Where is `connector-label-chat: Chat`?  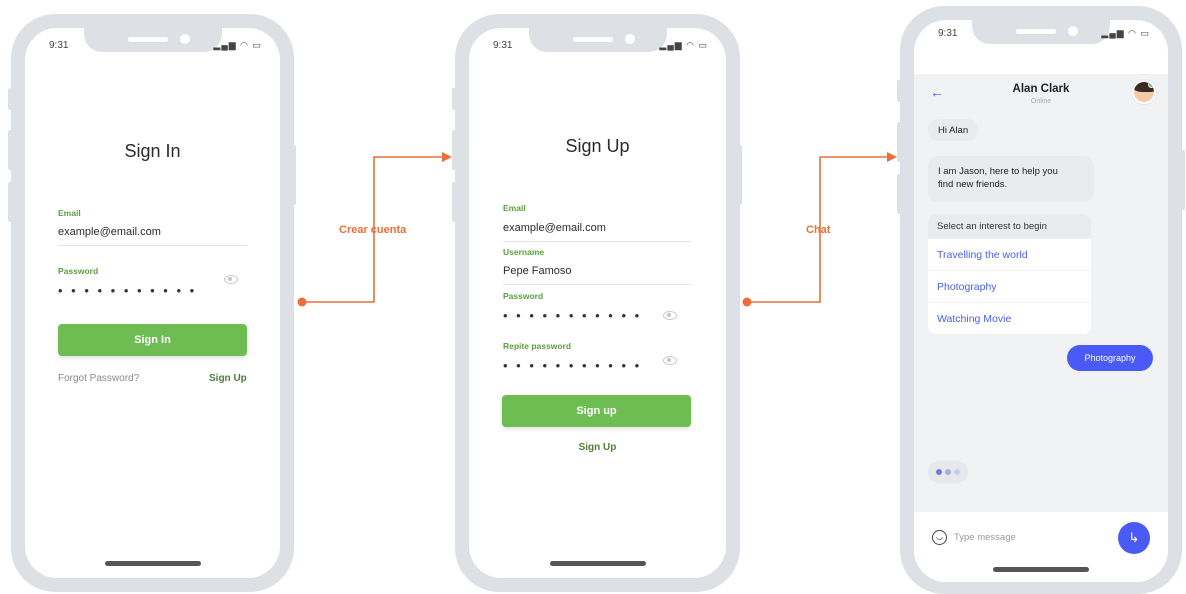
connector-label-chat: Chat is located at coordinates (818, 230).